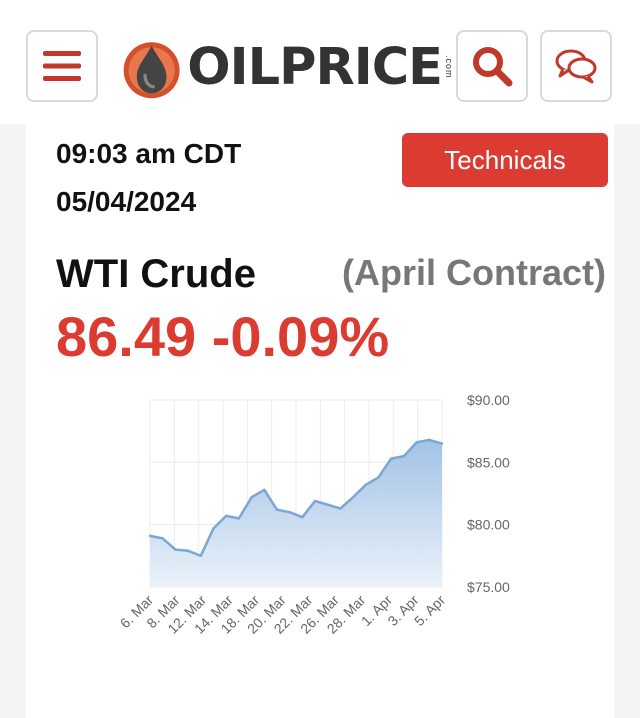 The image size is (640, 718). I want to click on y-tick-label: $80.00, so click(488, 525).